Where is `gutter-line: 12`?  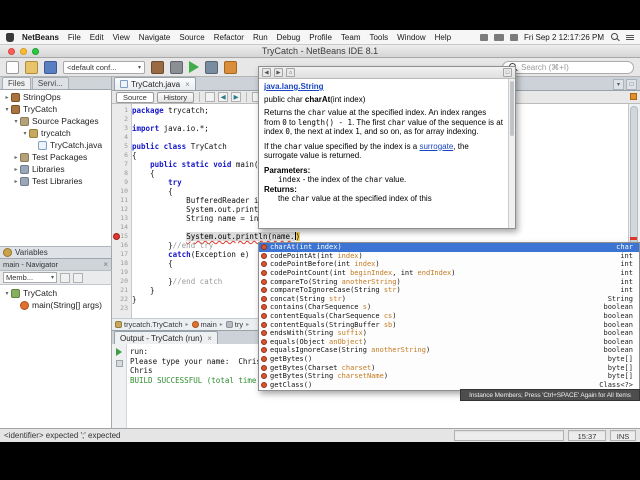
gutter-line: 12 is located at coordinates (121, 209).